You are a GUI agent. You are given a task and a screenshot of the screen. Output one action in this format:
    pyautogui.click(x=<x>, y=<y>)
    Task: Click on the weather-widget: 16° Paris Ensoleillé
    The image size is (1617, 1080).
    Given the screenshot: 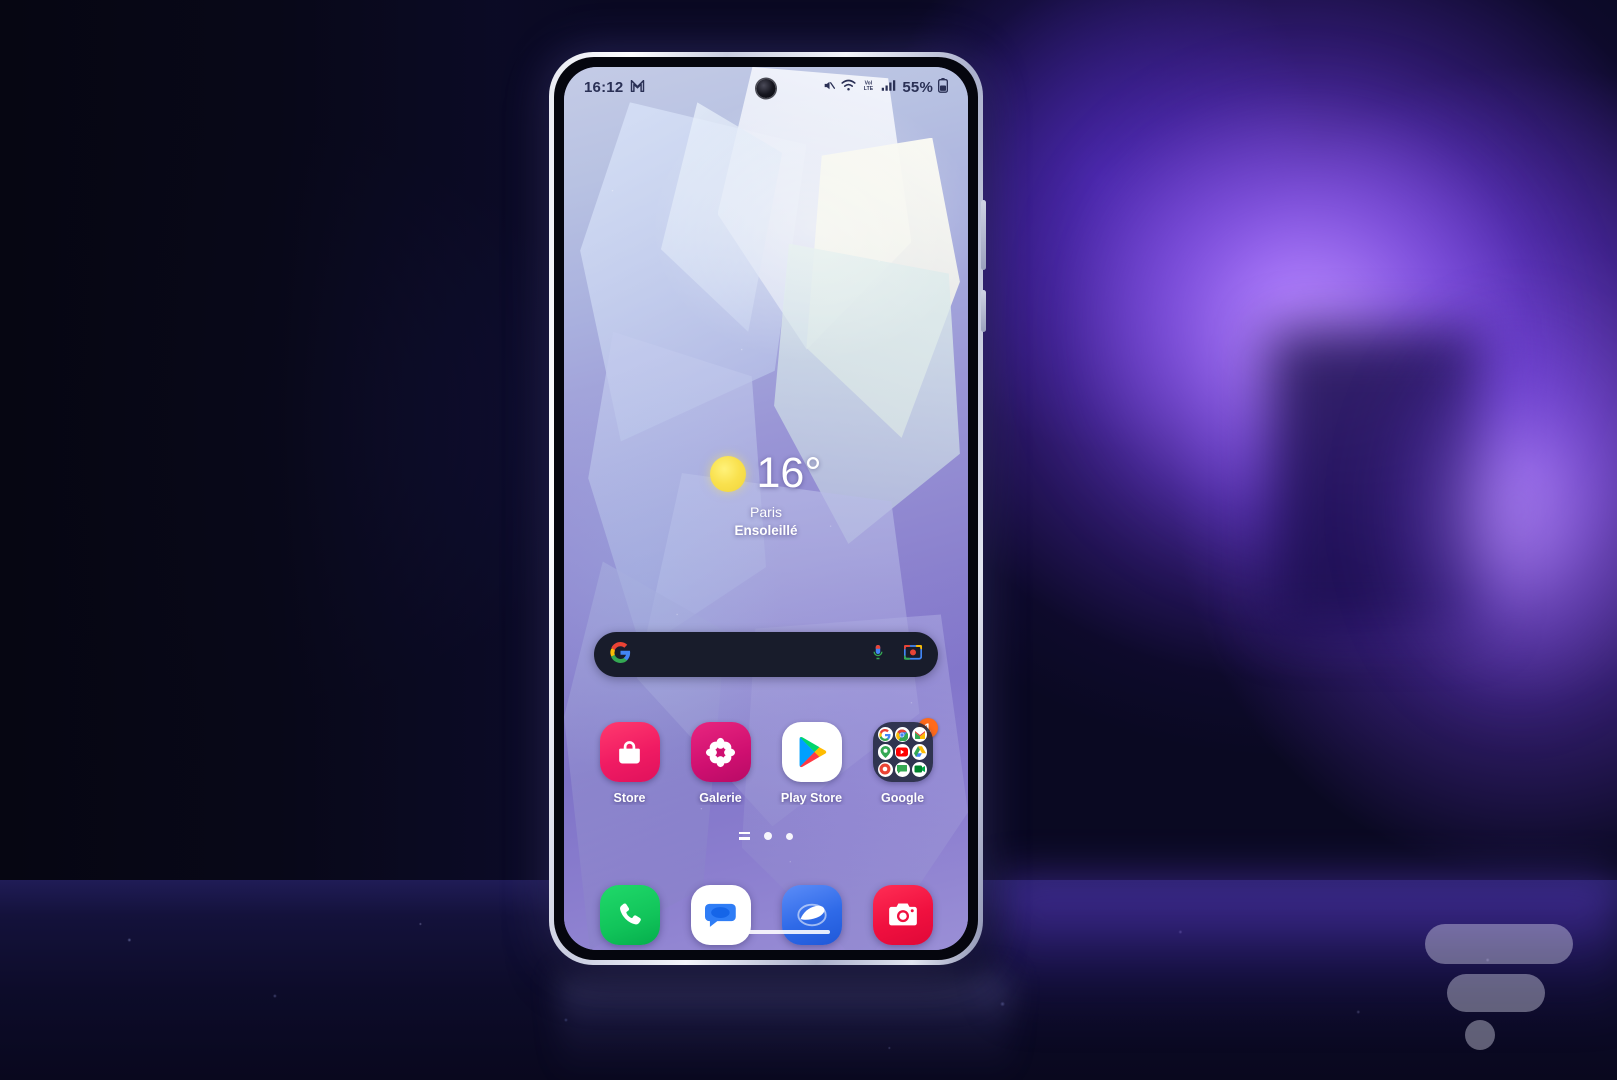 What is the action you would take?
    pyautogui.click(x=766, y=495)
    